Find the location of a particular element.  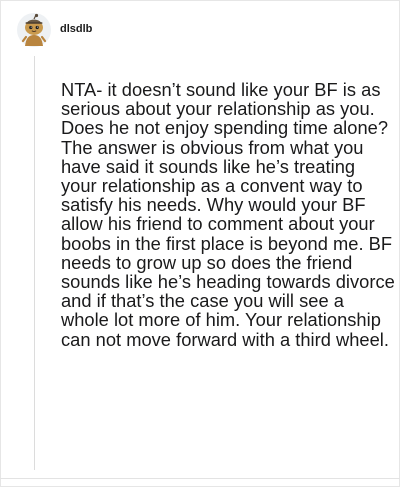

comment-author: dlsdlb is located at coordinates (76, 29).